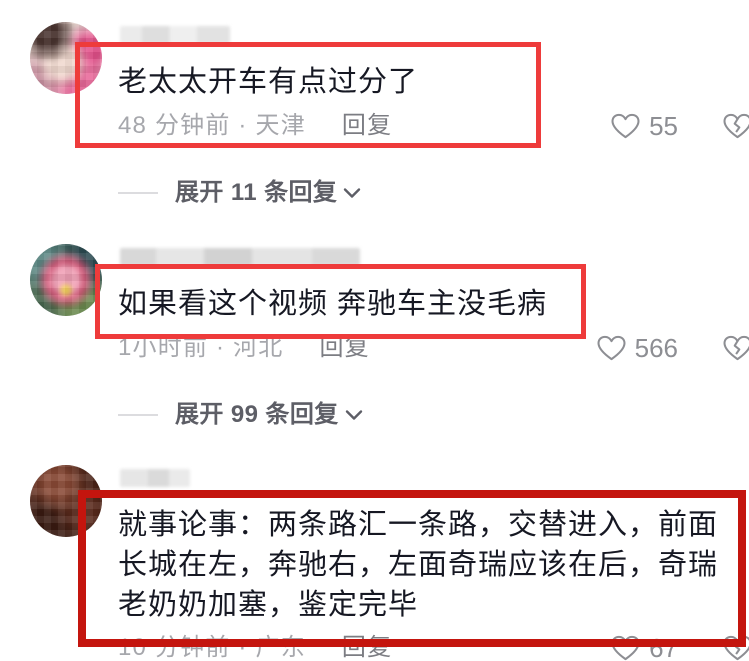 This screenshot has height=661, width=749. I want to click on expand-replies-label: 展开 99 条回复, so click(257, 414).